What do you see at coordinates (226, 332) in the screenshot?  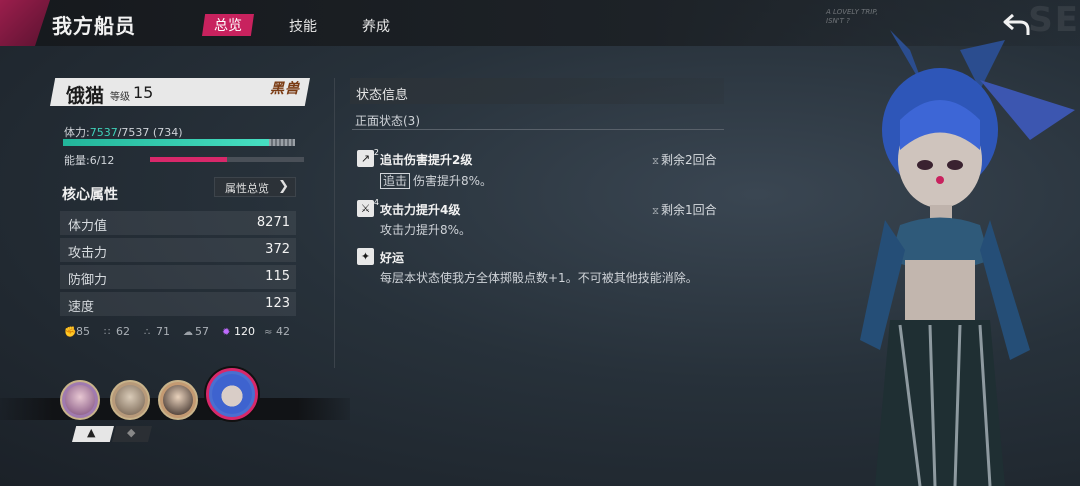 I see `burst-icon: ✹` at bounding box center [226, 332].